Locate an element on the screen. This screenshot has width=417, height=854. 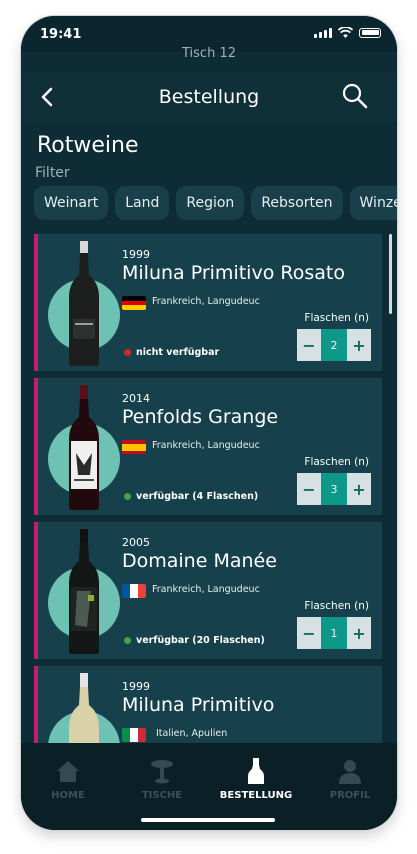
tab-label: BESTELLUNG is located at coordinates (256, 795).